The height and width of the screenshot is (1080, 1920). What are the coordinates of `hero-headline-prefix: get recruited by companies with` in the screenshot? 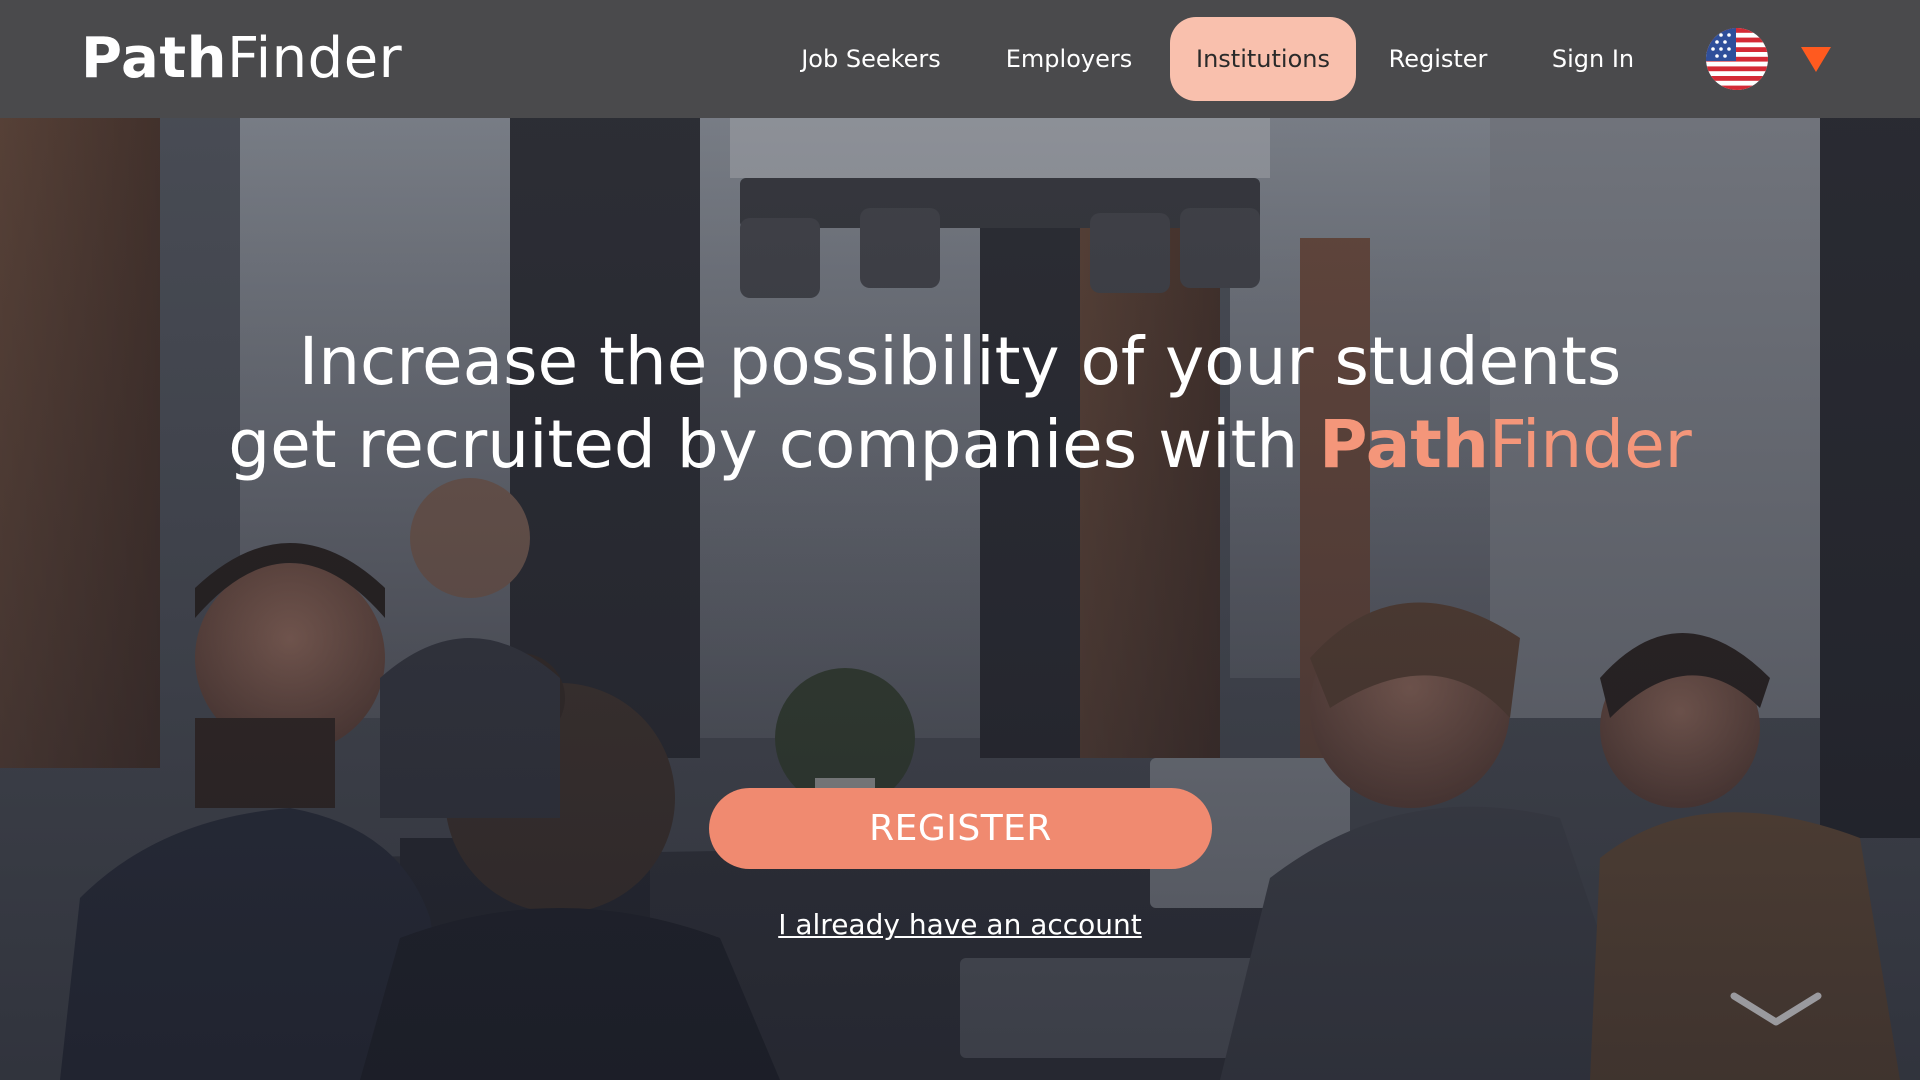 It's located at (774, 444).